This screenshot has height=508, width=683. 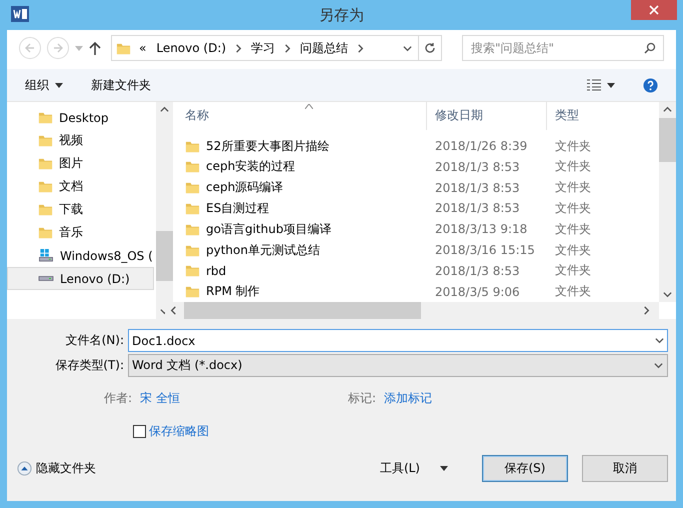 I want to click on file-name-cell: python单元测试总结, so click(x=296, y=250).